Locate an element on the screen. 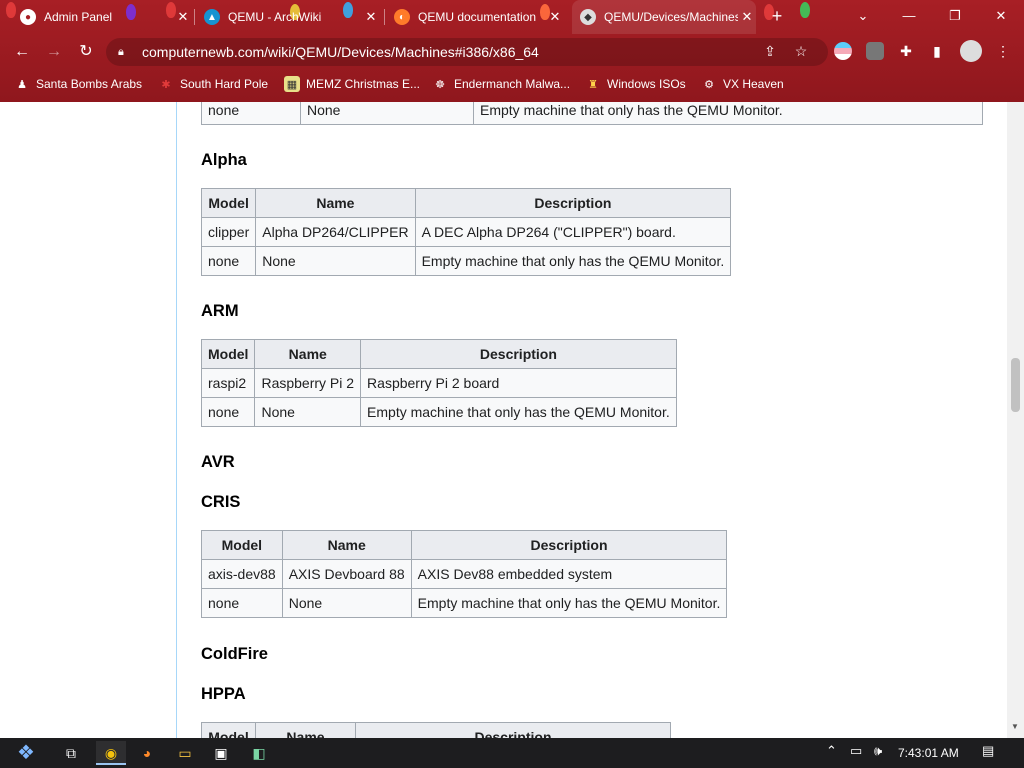 The width and height of the screenshot is (1024, 768). bookmark-santa-bombs-arabs: ♟ Santa Bombs Arabs is located at coordinates (78, 84).